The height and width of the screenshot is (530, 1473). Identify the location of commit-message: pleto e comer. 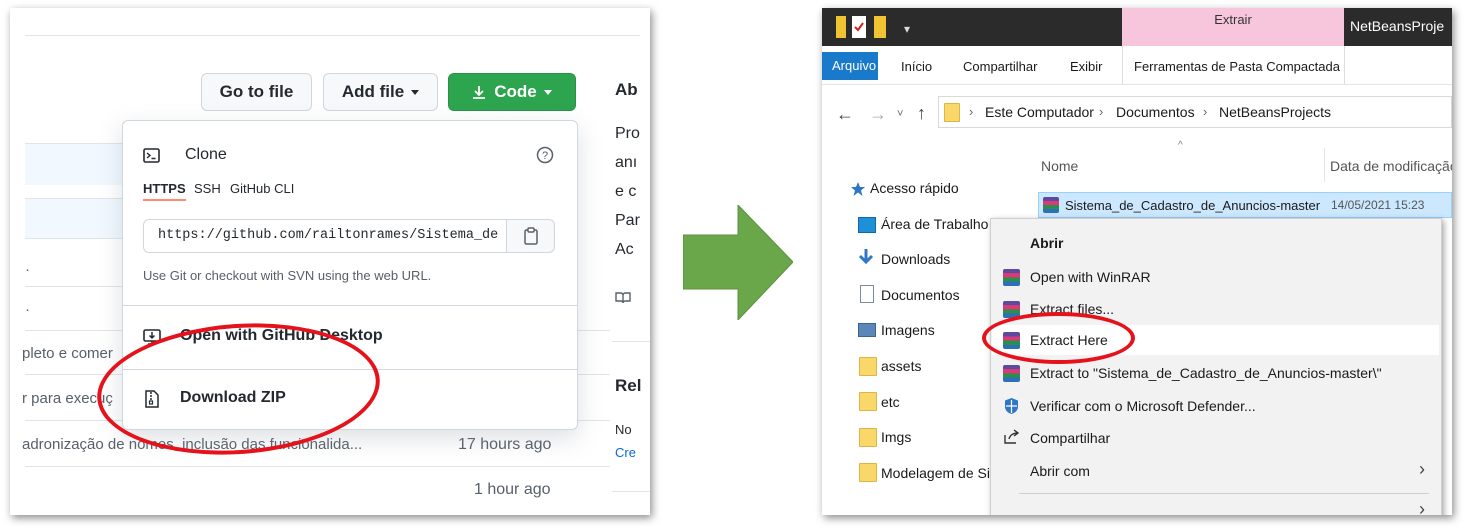
(67, 353).